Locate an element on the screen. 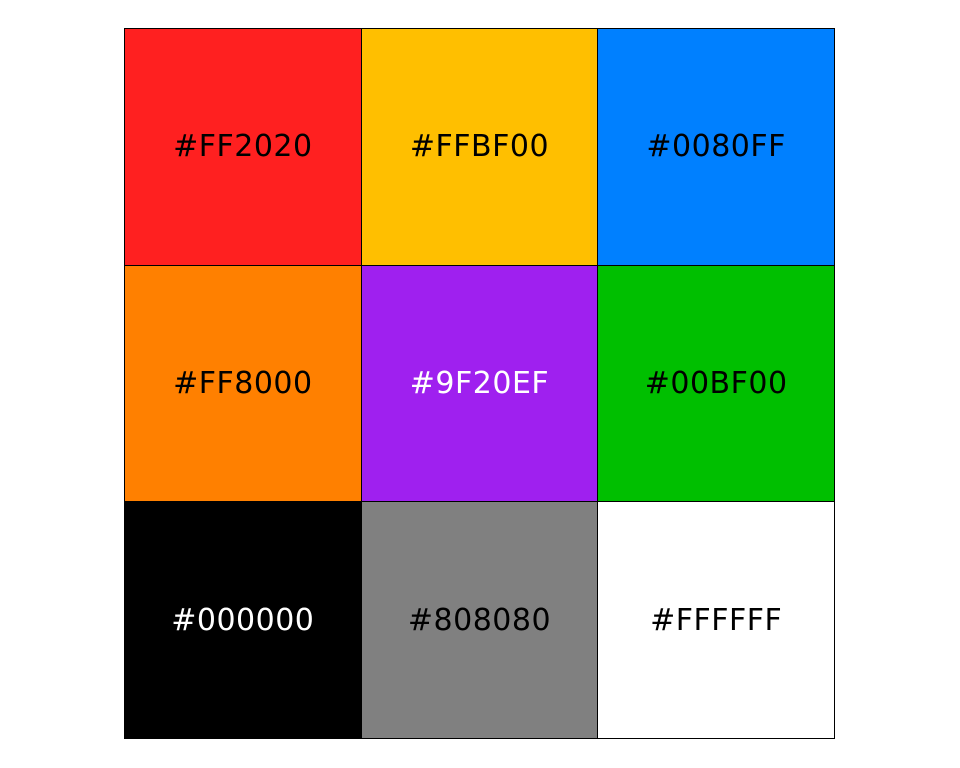  swatch-label: #FF2020 is located at coordinates (243, 147).